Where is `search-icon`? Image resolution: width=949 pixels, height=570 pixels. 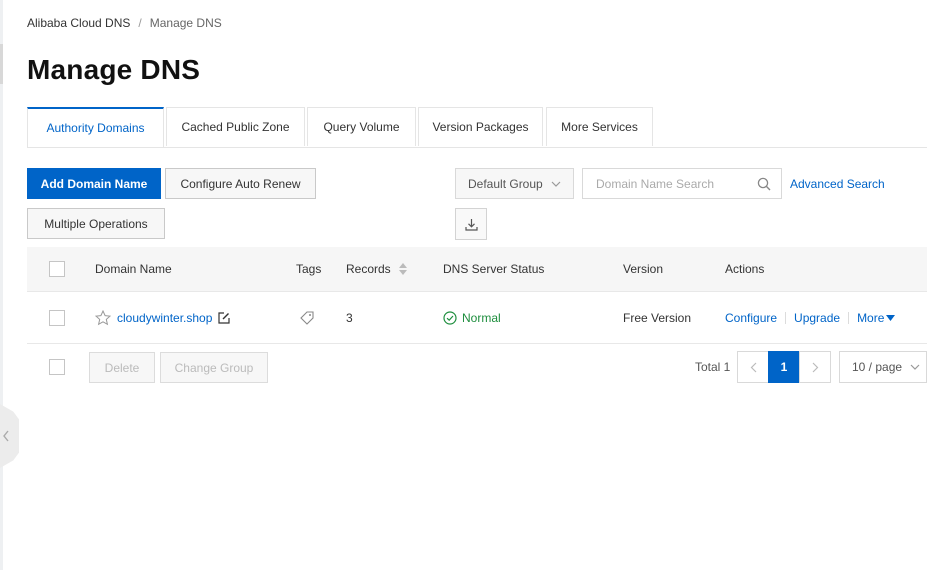 search-icon is located at coordinates (764, 184).